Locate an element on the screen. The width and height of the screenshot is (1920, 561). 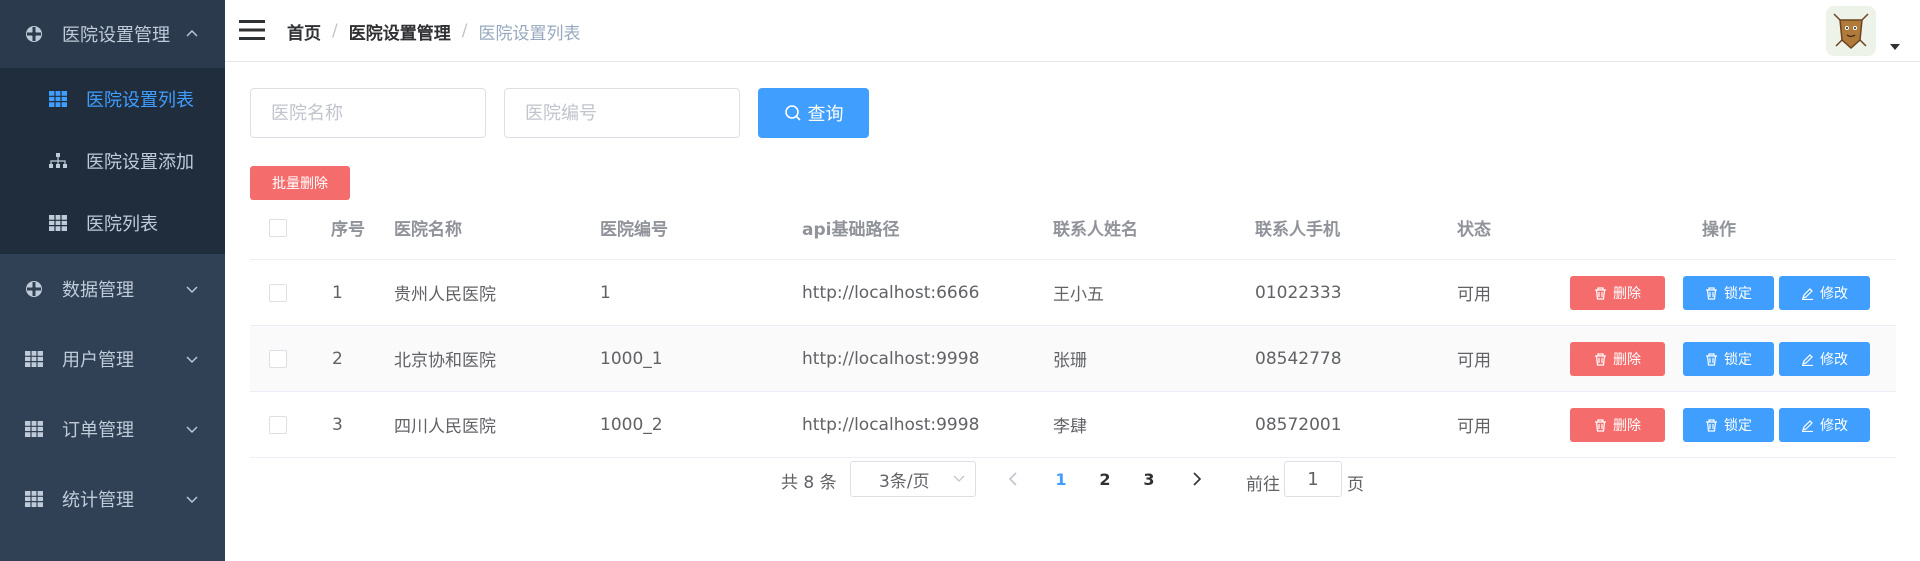
pagination-total: 共 8 条 is located at coordinates (809, 483).